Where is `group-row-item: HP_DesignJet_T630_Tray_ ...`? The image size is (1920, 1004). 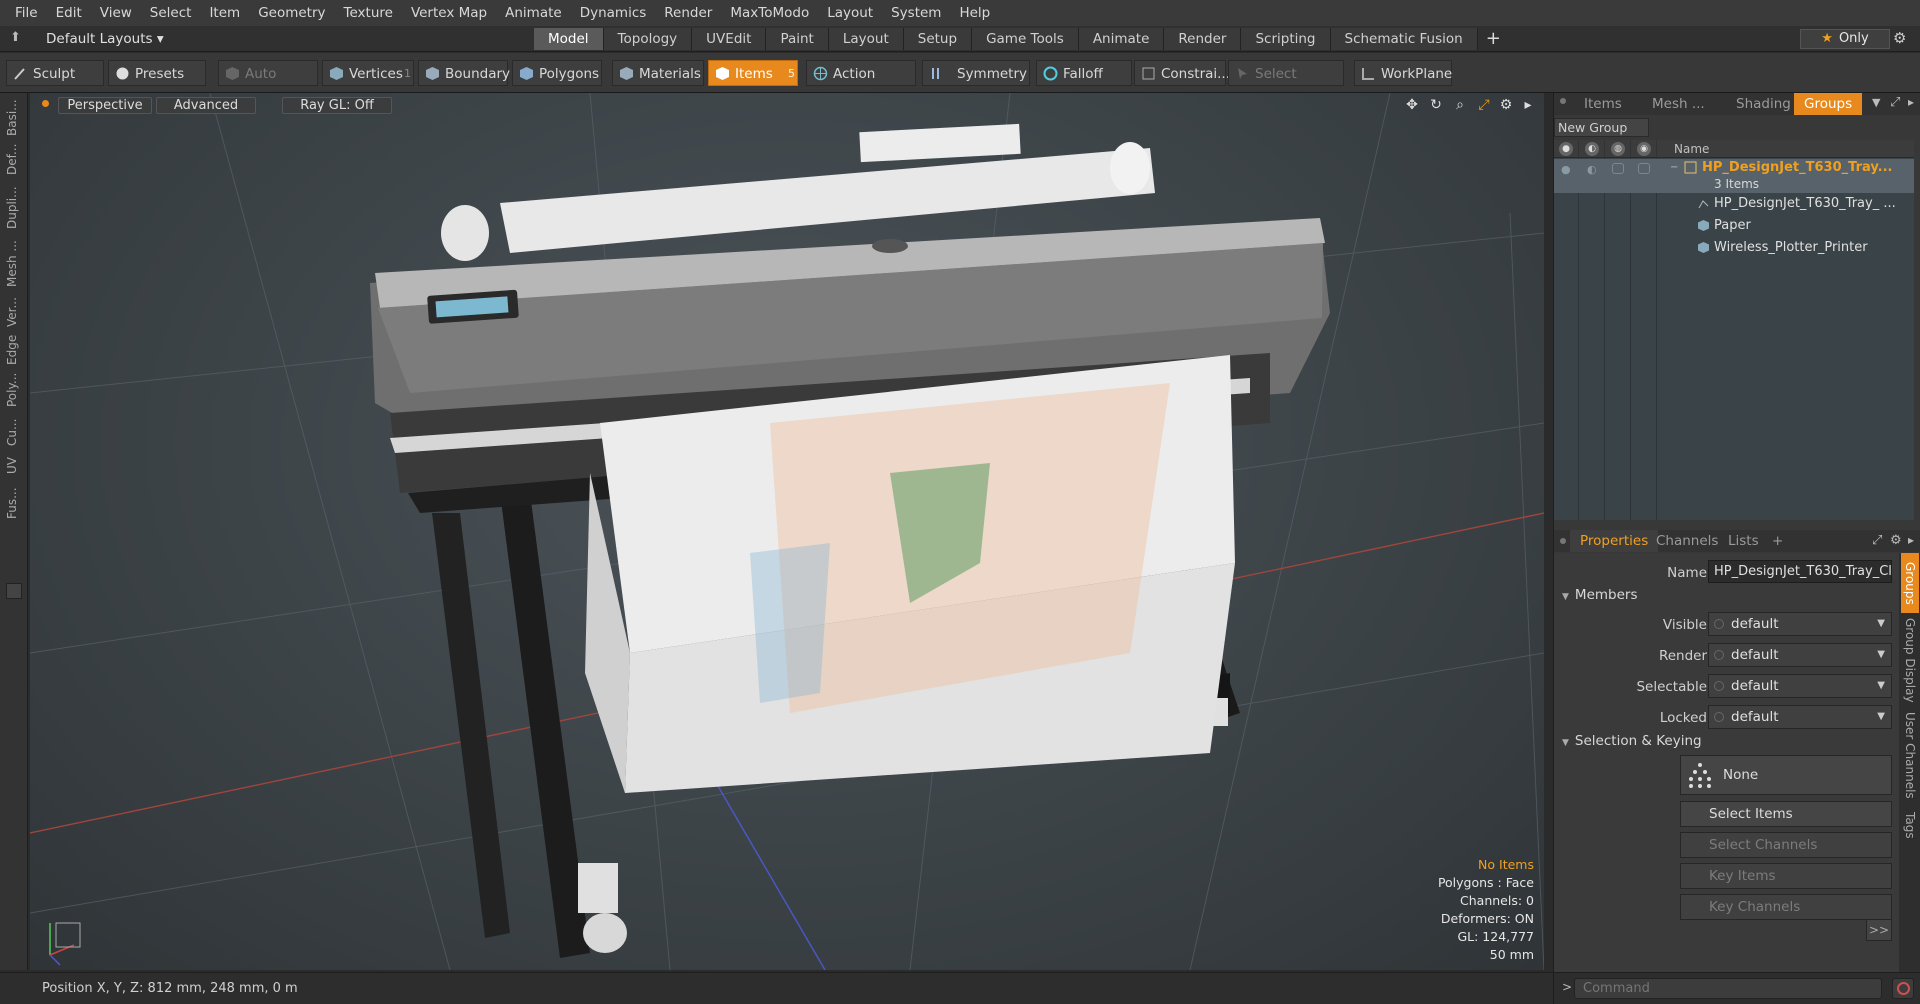
group-row-item: HP_DesignJet_T630_Tray_ ... is located at coordinates (1734, 204).